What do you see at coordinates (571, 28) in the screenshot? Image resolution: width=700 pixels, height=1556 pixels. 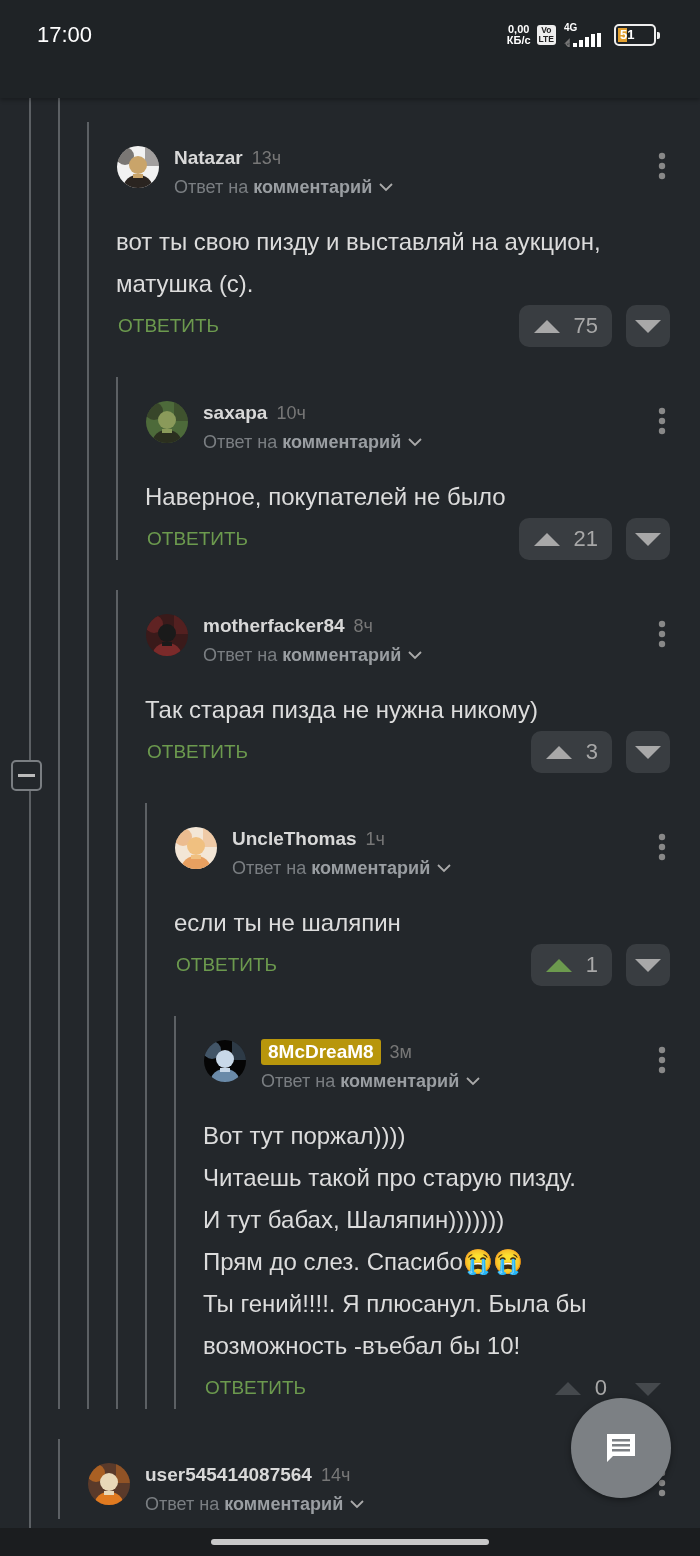 I see `network-type: 4G` at bounding box center [571, 28].